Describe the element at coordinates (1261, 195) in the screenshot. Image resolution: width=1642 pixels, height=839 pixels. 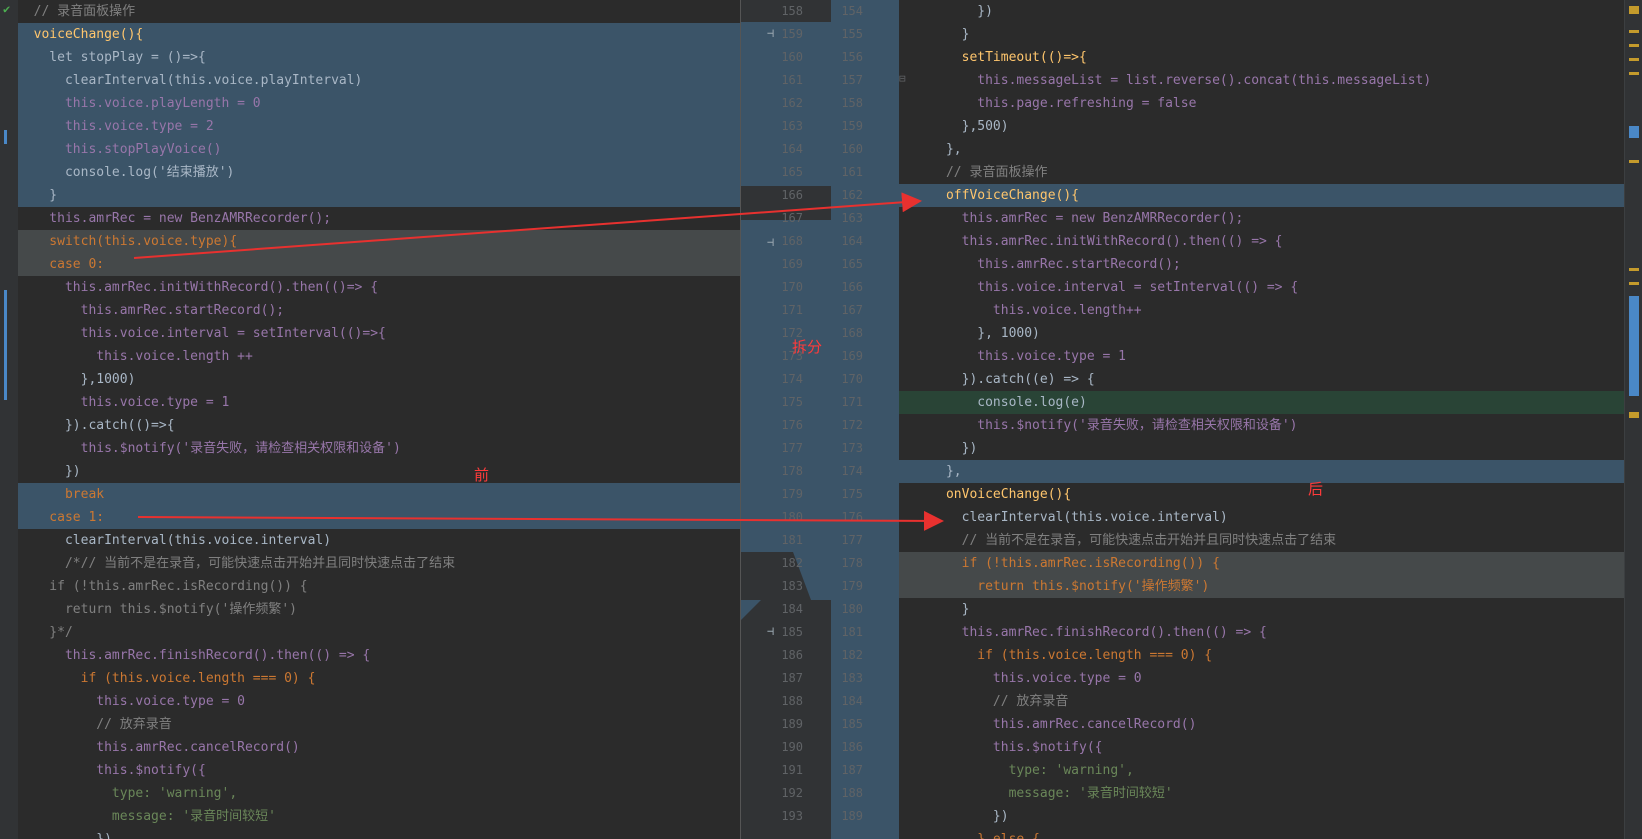
I see `code-line: offVoiceChange(){` at that location.